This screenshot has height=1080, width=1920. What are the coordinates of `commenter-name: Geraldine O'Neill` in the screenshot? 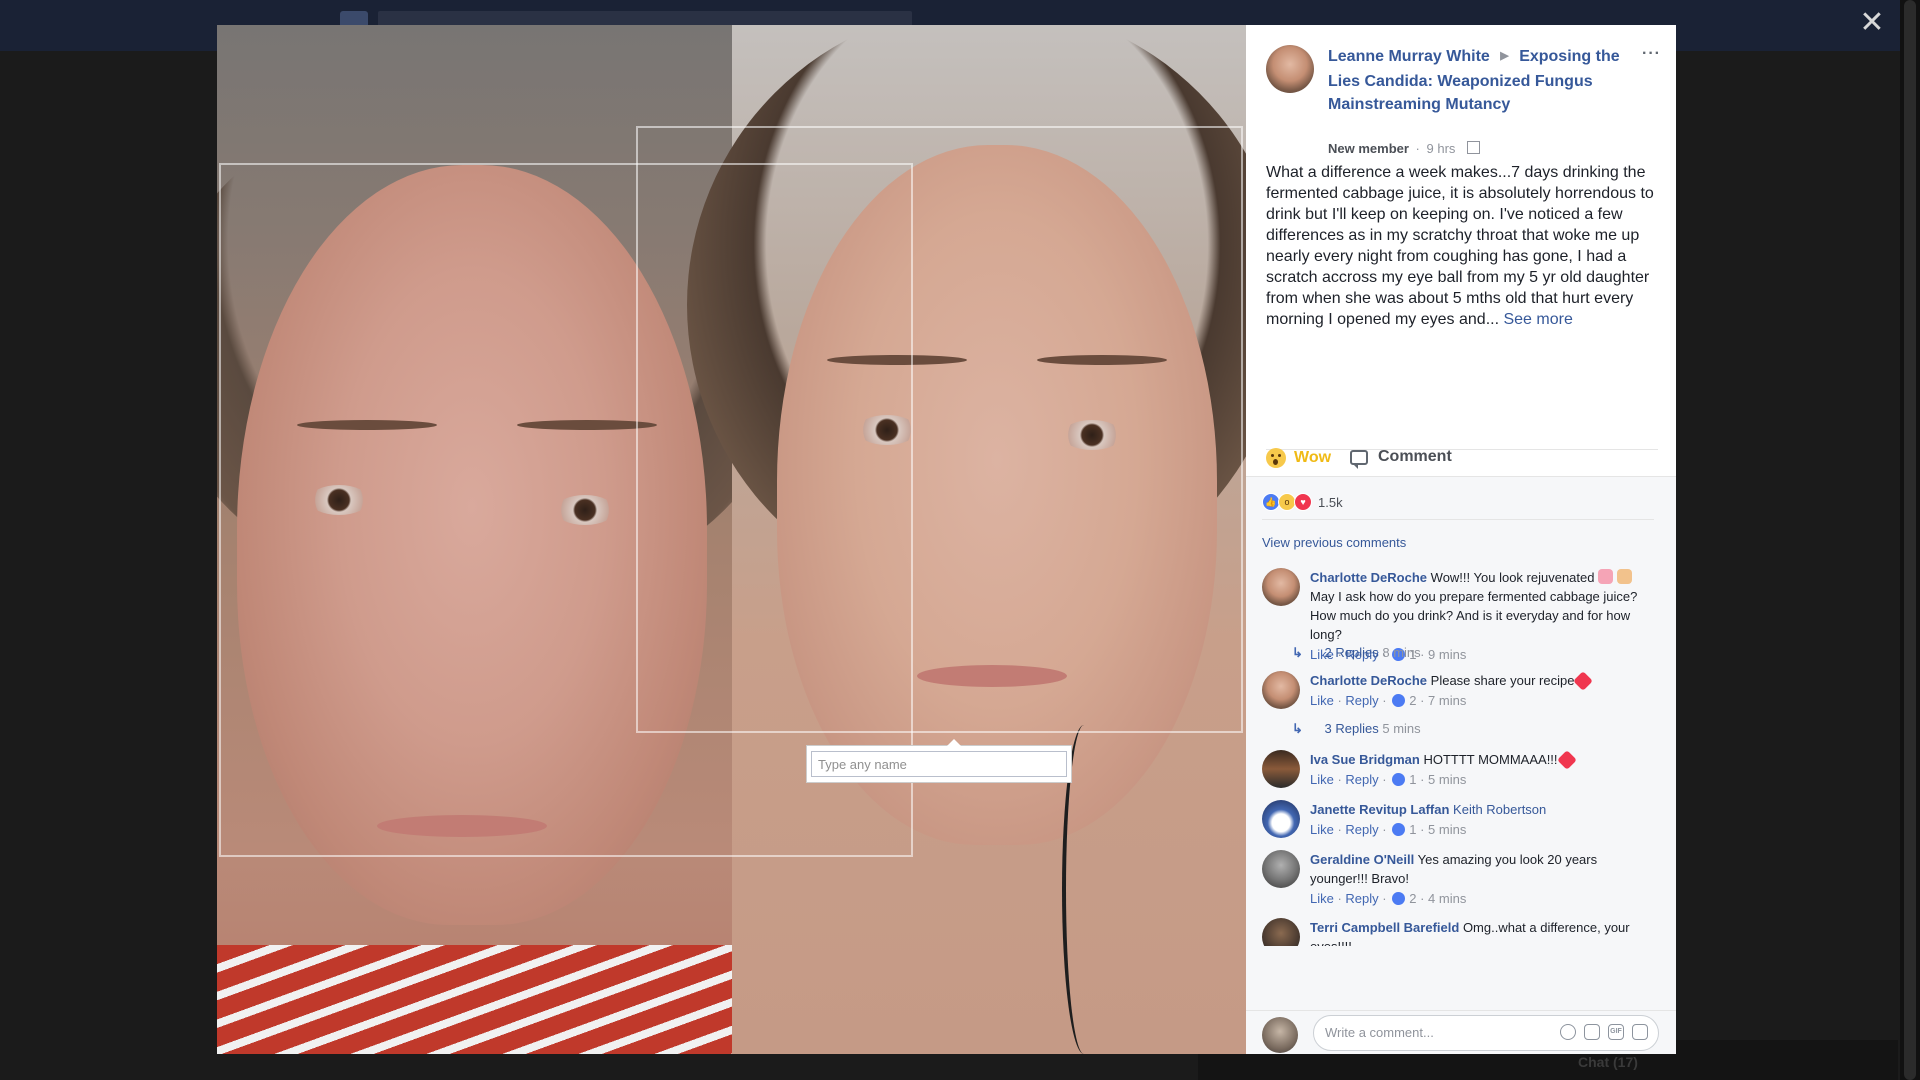 It's located at (1362, 859).